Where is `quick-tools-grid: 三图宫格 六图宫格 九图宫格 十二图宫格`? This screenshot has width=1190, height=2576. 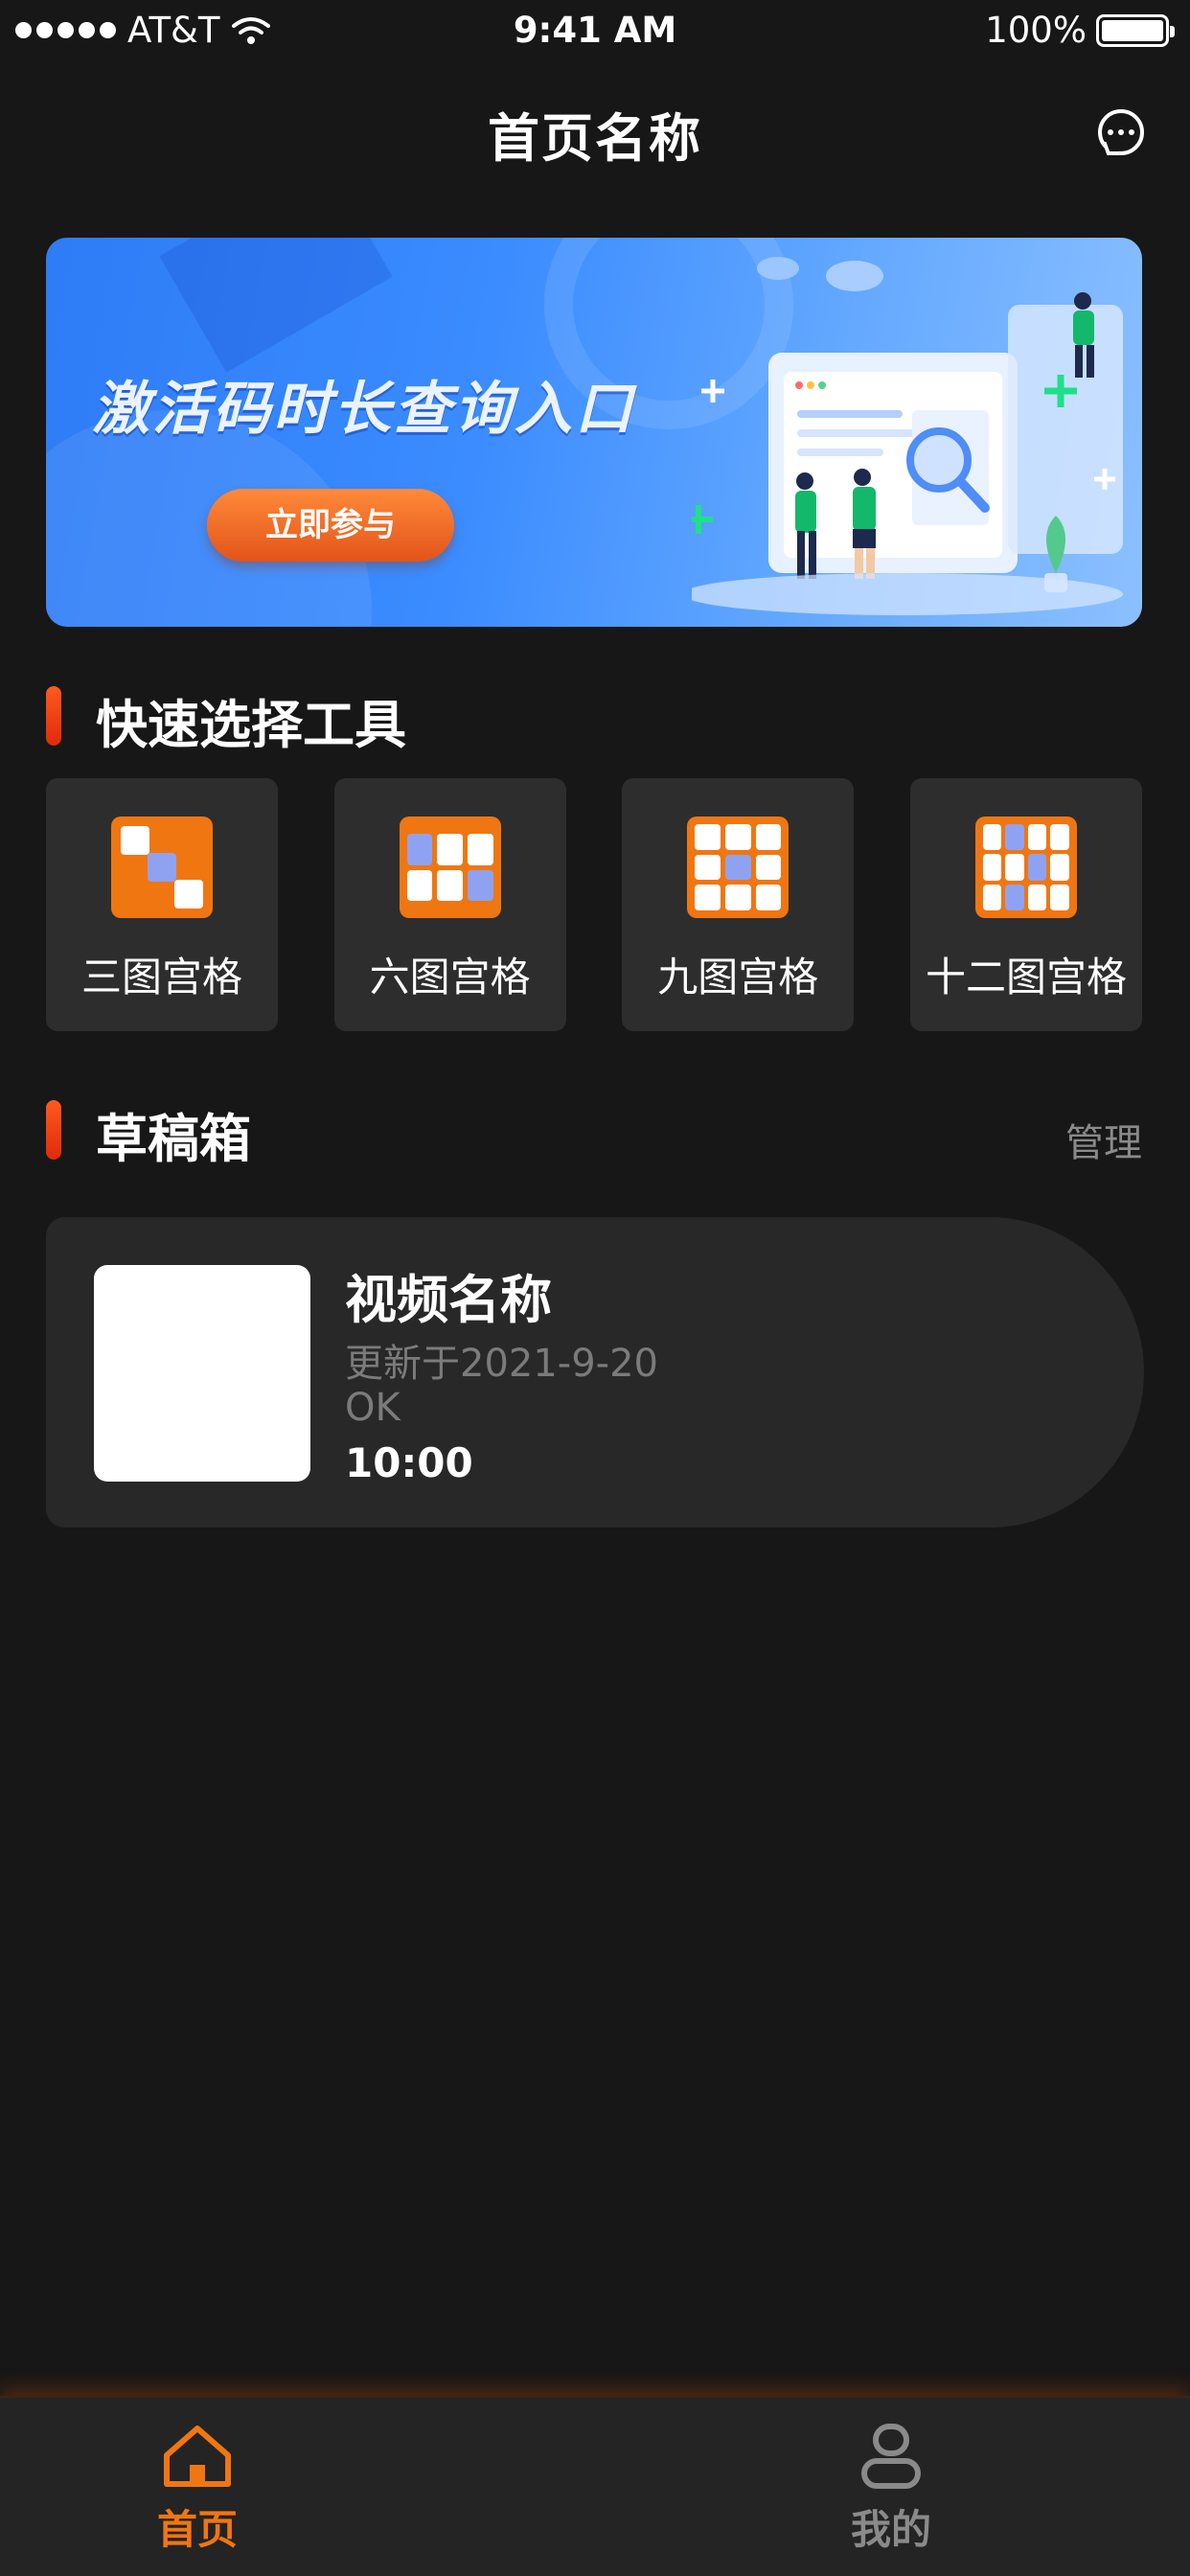 quick-tools-grid: 三图宫格 六图宫格 九图宫格 十二图宫格 is located at coordinates (594, 904).